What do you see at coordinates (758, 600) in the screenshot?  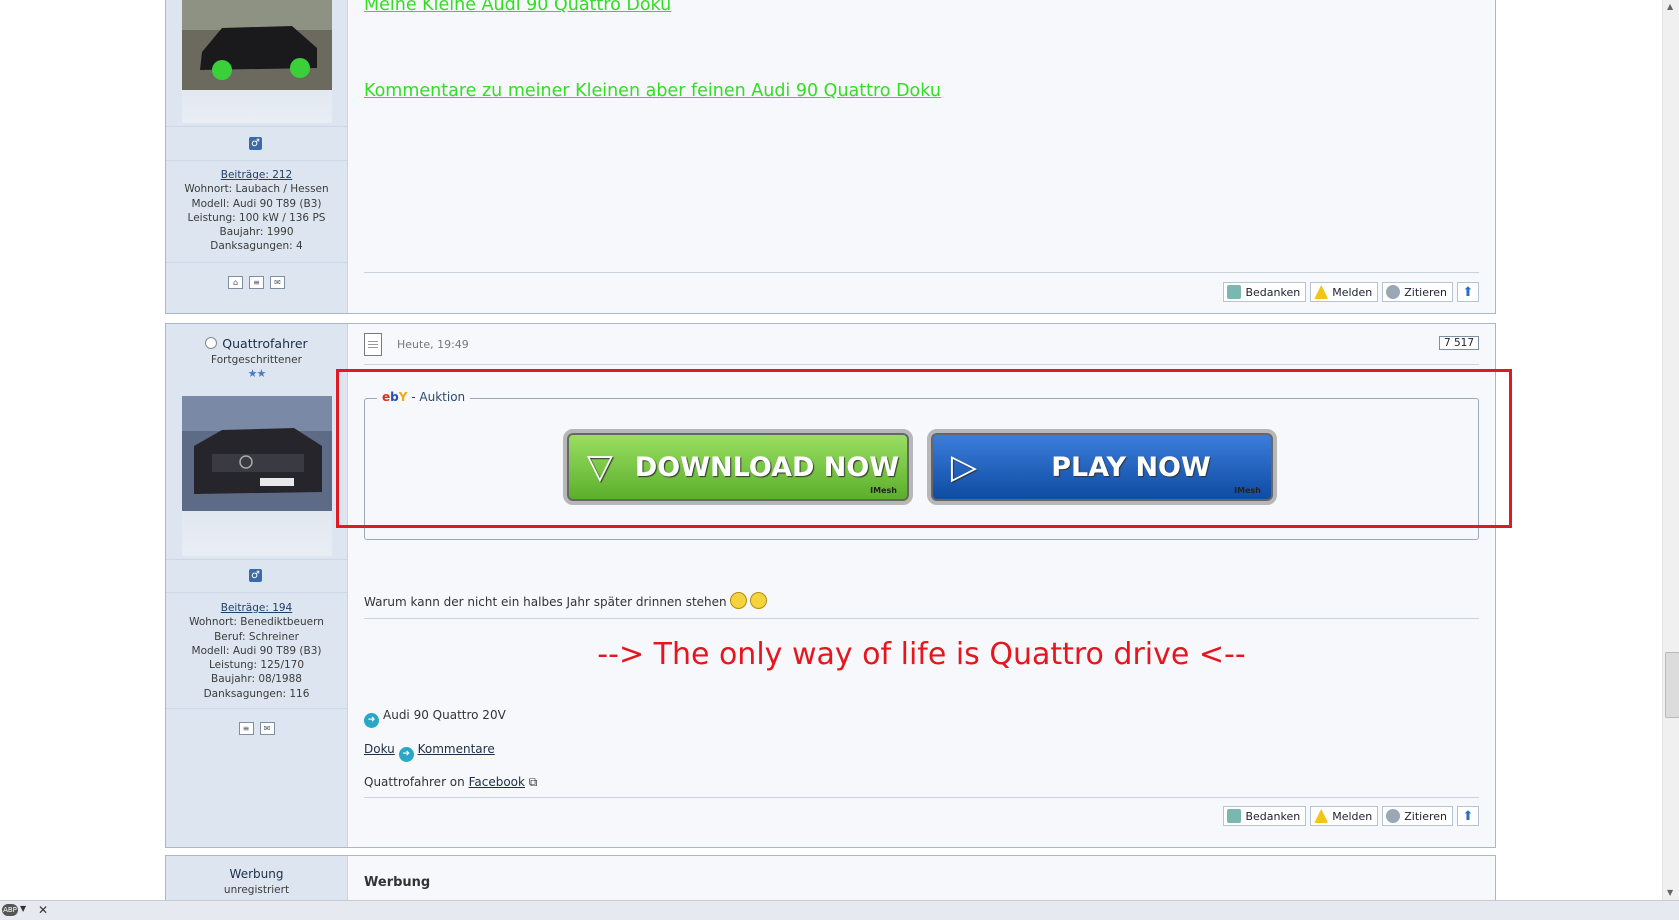 I see `thermometer-smiley-icon` at bounding box center [758, 600].